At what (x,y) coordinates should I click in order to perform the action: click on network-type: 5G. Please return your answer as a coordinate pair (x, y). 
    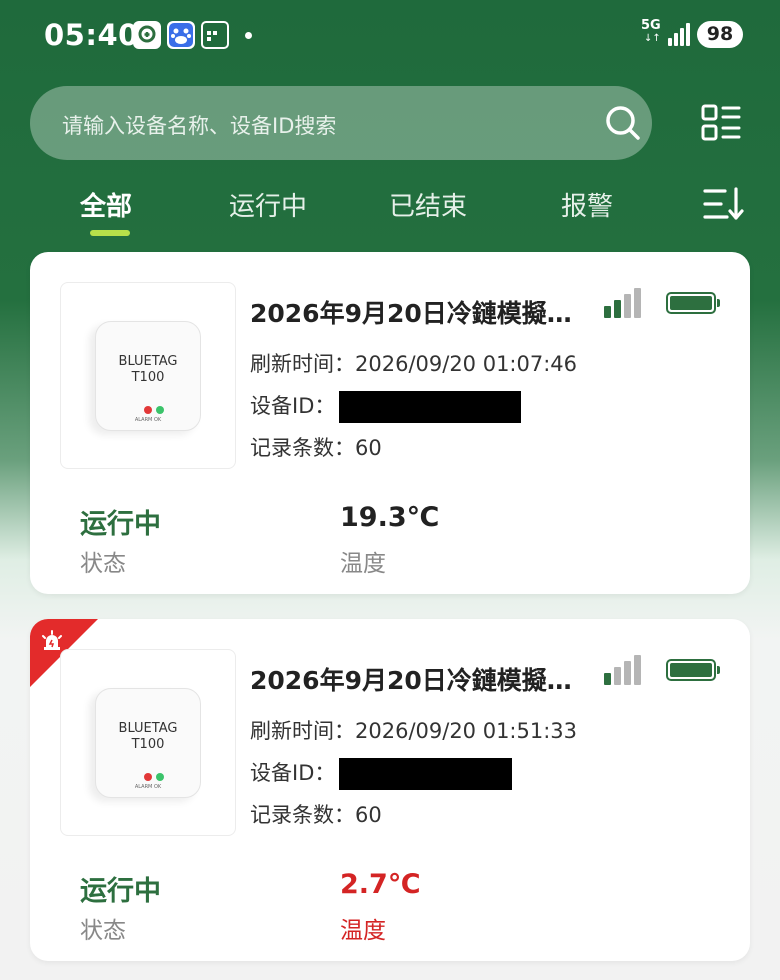
    Looking at the image, I should click on (651, 25).